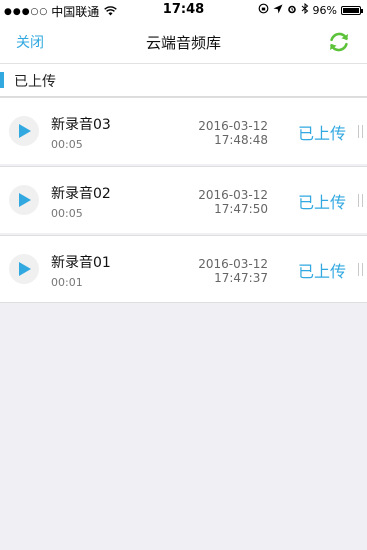 This screenshot has height=550, width=367. What do you see at coordinates (2, 80) in the screenshot?
I see `section-accent-bar` at bounding box center [2, 80].